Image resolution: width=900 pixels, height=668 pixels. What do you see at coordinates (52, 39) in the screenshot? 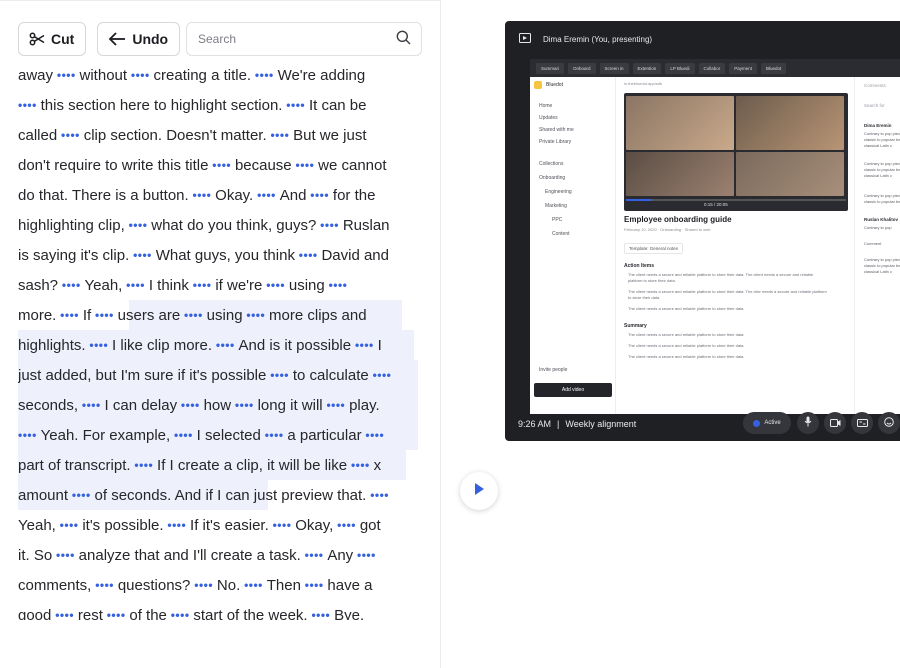
I see `cut-button: Cut` at bounding box center [52, 39].